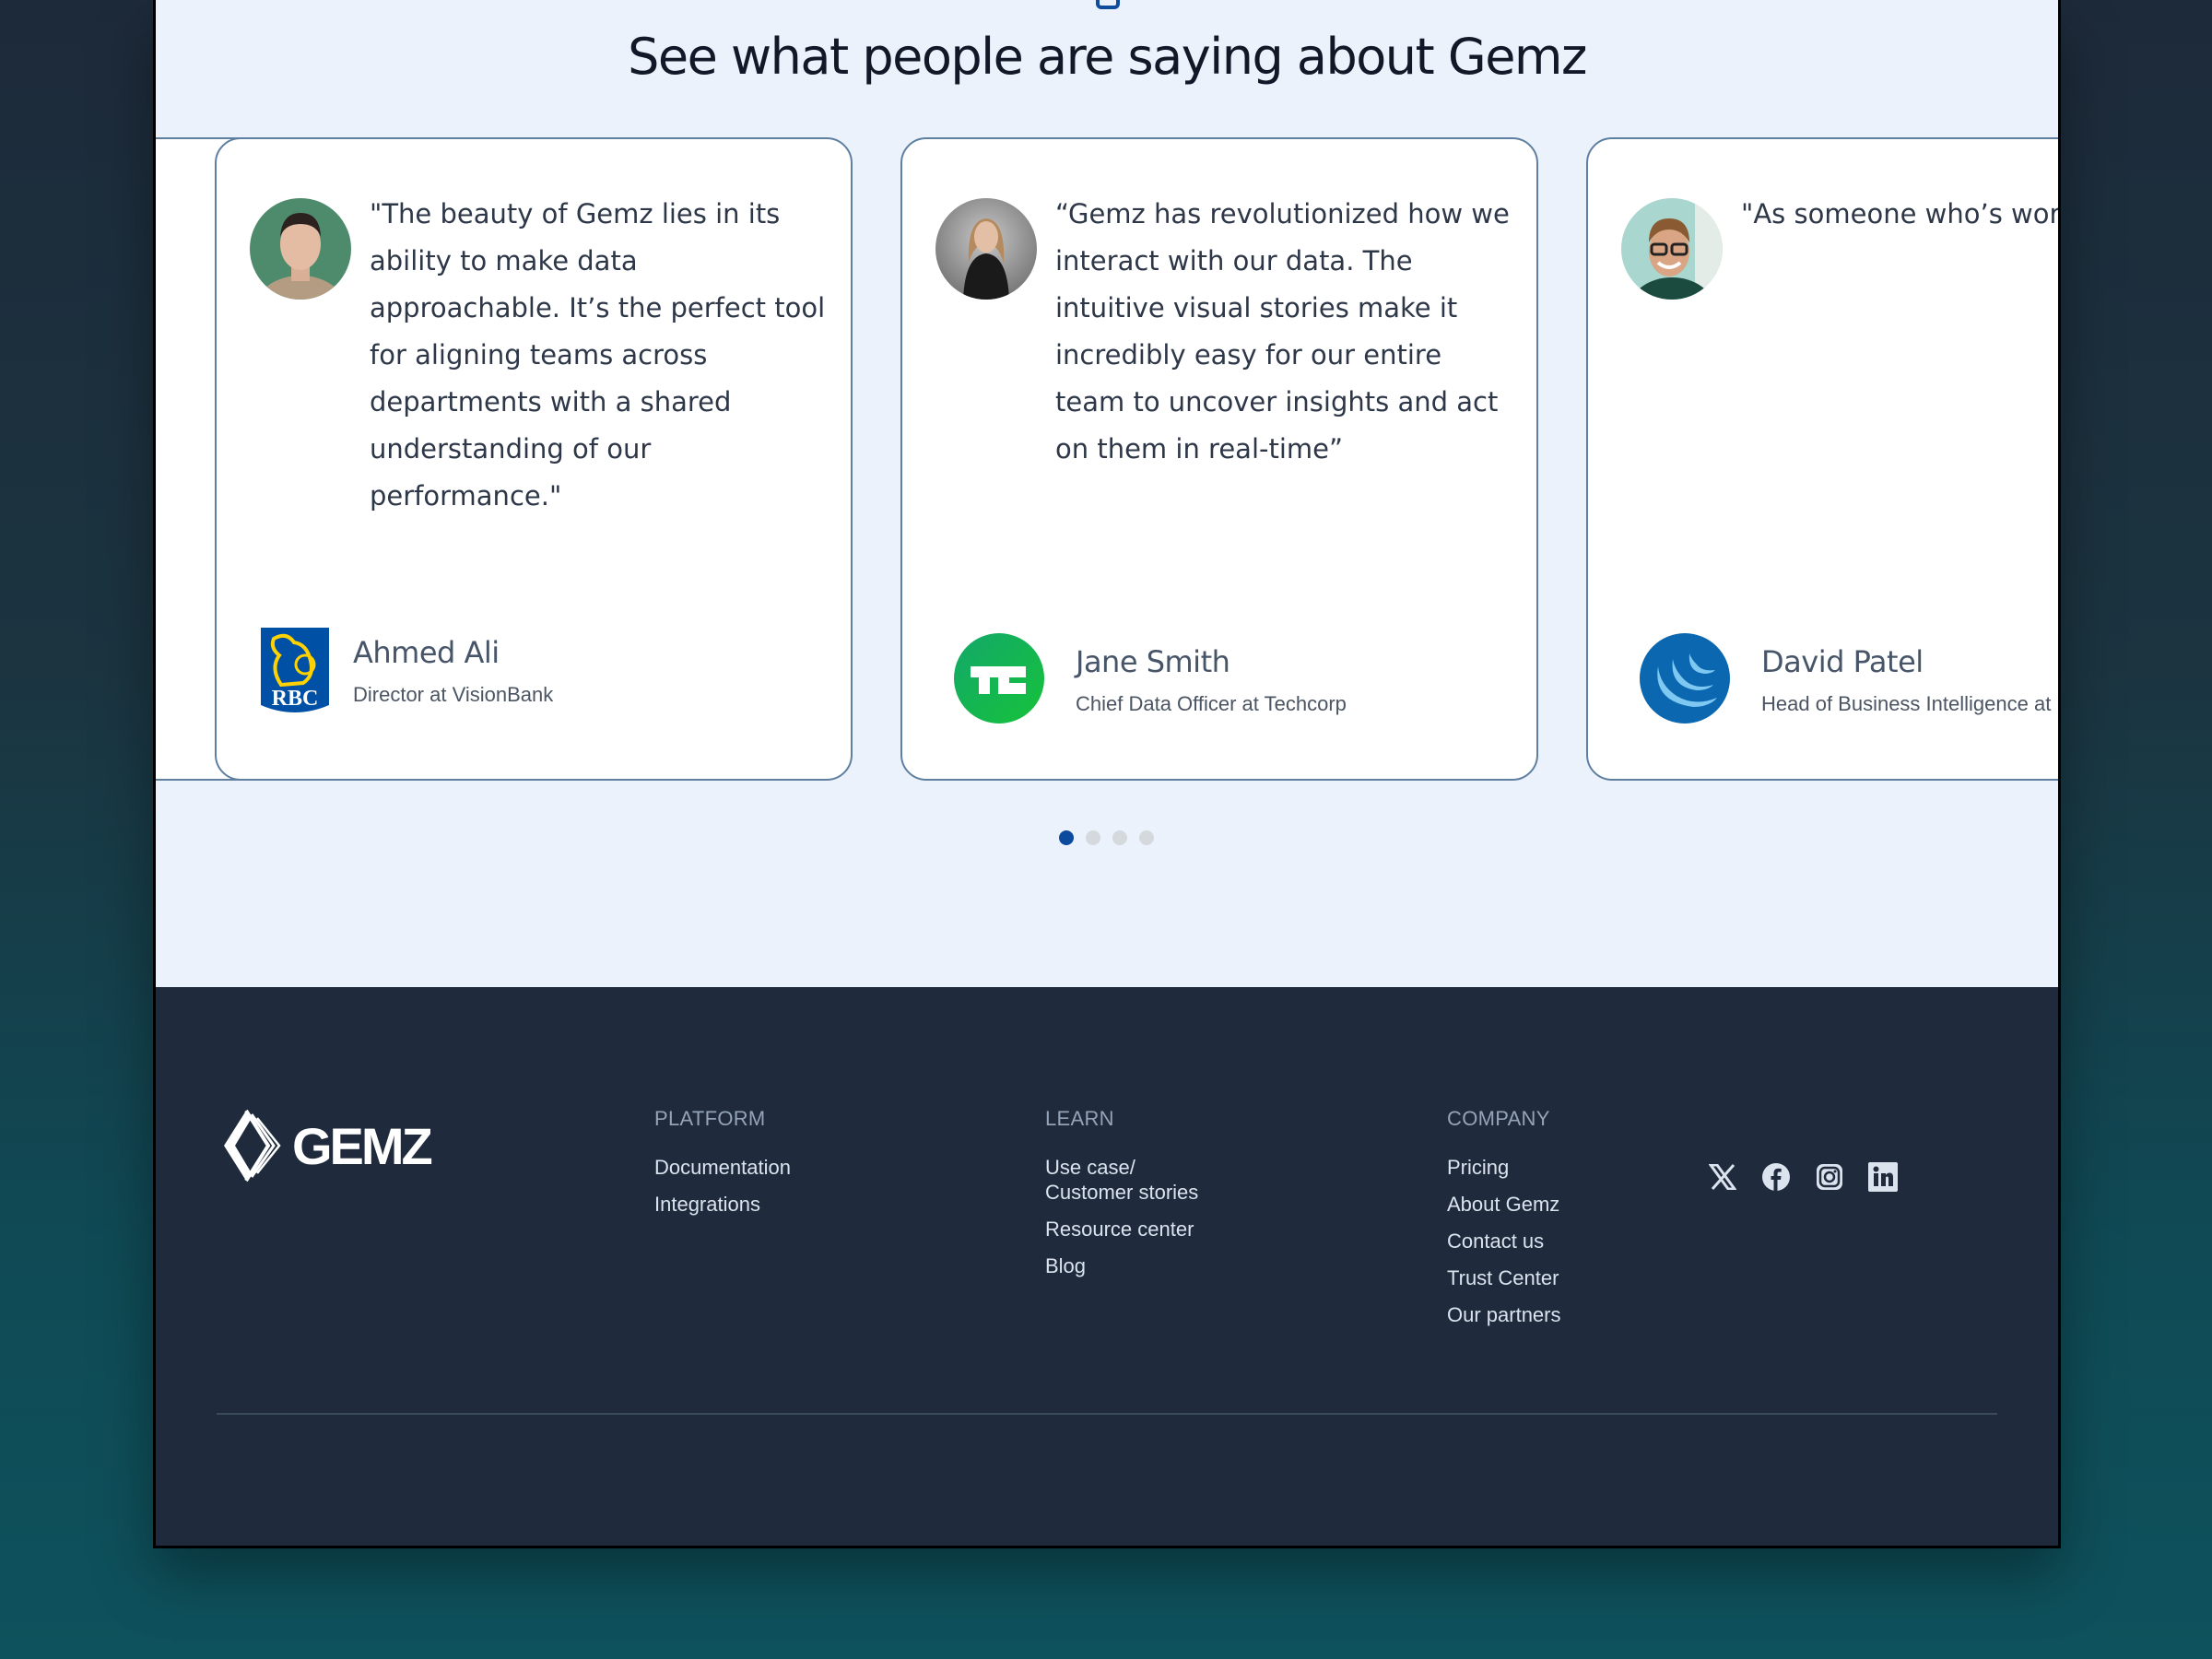  What do you see at coordinates (1685, 680) in the screenshot?
I see `wave-logo` at bounding box center [1685, 680].